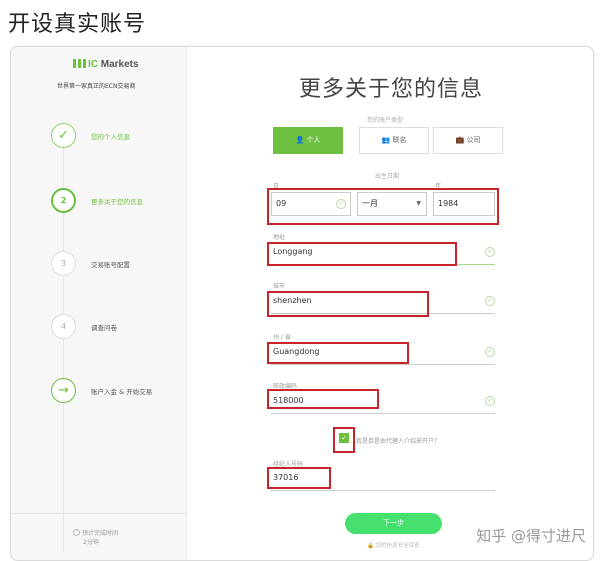  Describe the element at coordinates (390, 89) in the screenshot. I see `form-heading: 更多关于您的信息` at that location.